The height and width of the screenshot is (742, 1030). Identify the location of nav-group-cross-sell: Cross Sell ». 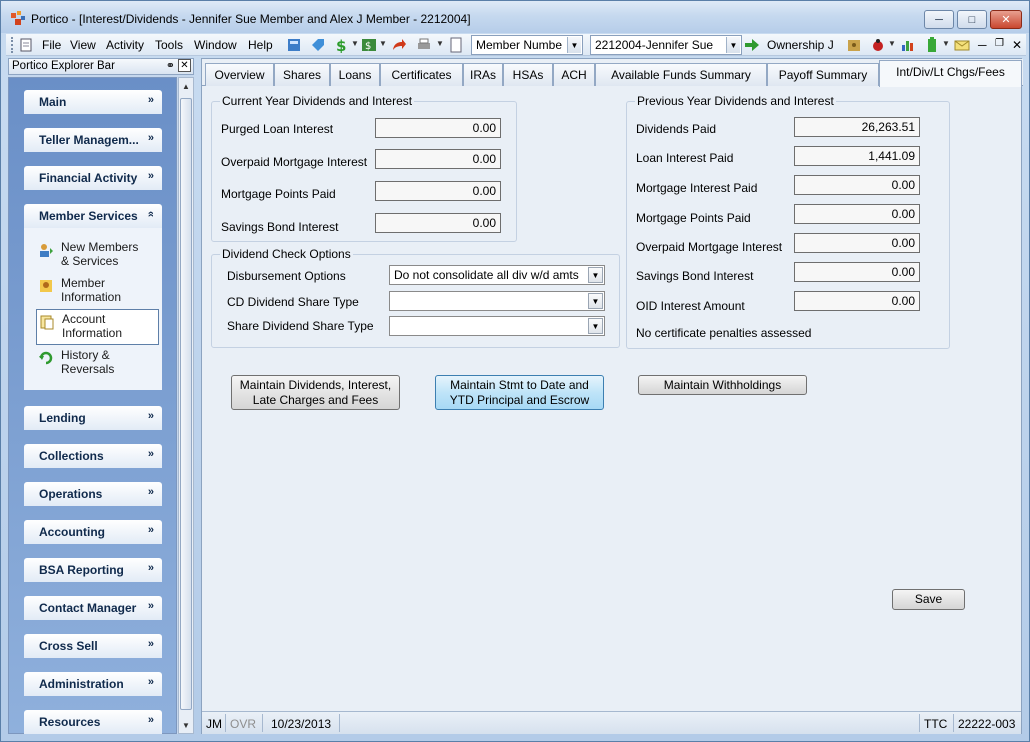
(93, 646).